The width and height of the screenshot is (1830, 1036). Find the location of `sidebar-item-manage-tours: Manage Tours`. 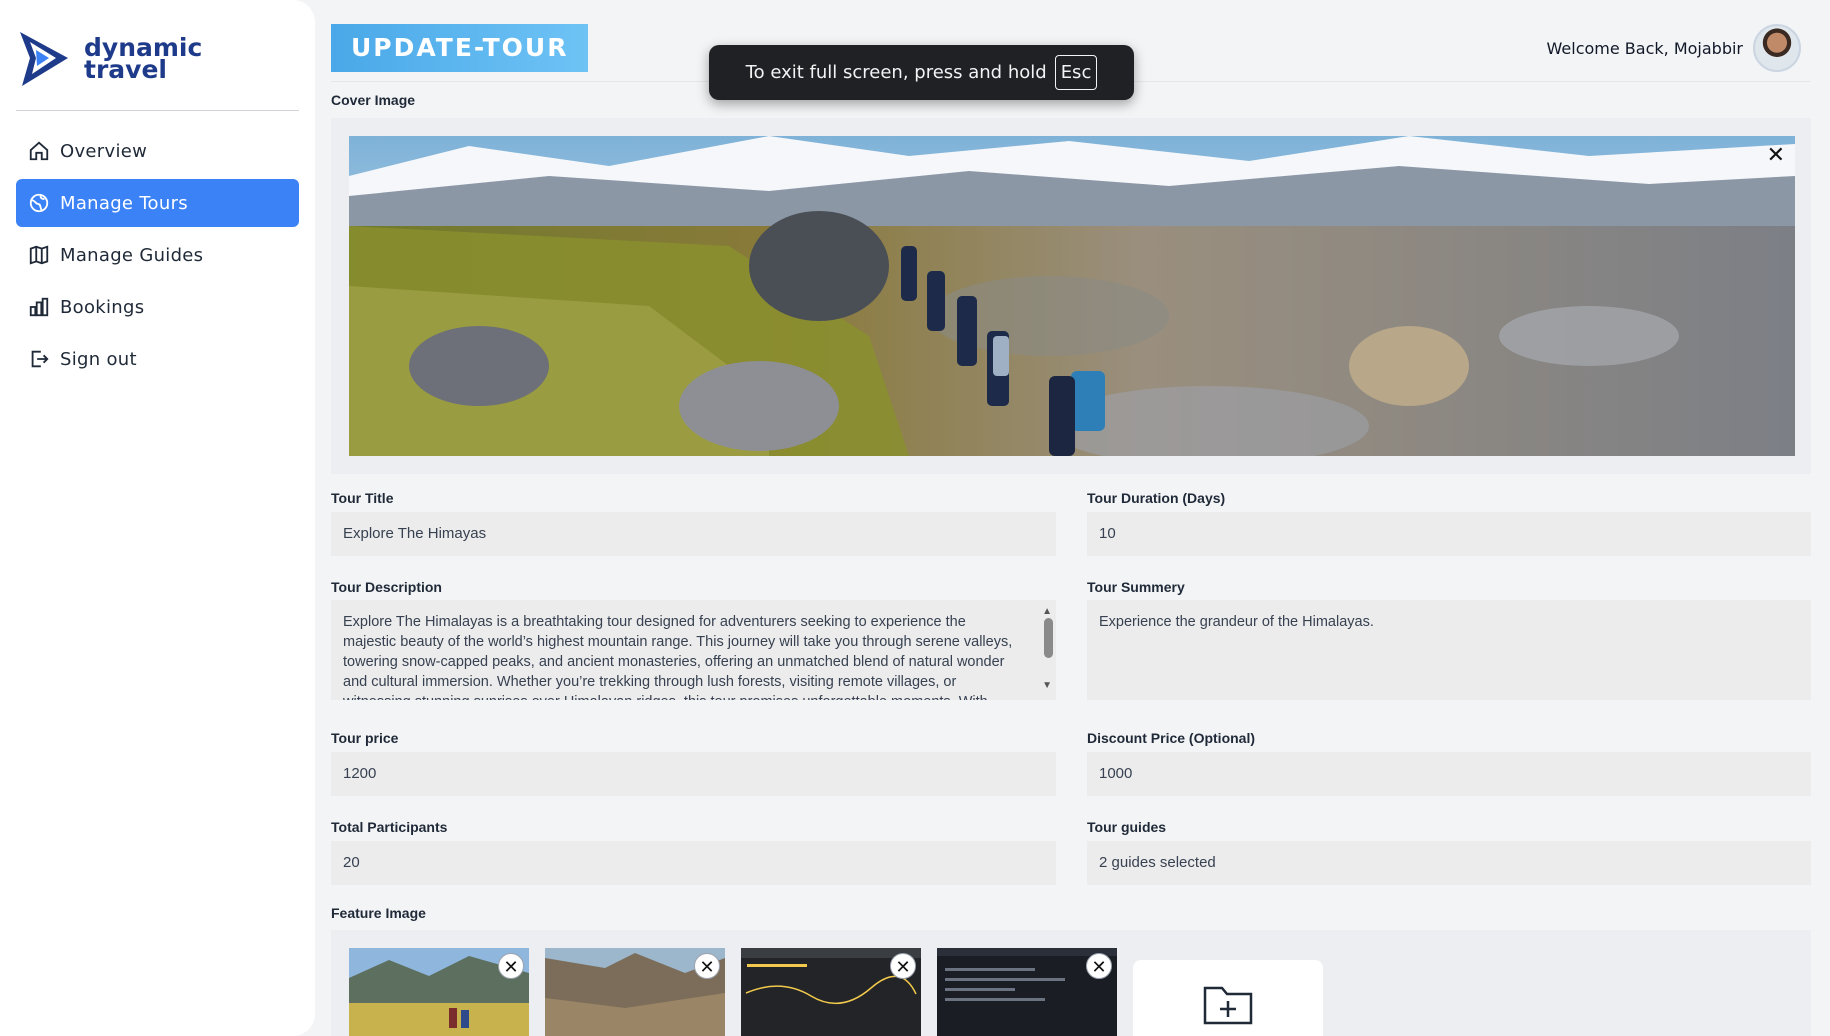

sidebar-item-manage-tours: Manage Tours is located at coordinates (157, 203).